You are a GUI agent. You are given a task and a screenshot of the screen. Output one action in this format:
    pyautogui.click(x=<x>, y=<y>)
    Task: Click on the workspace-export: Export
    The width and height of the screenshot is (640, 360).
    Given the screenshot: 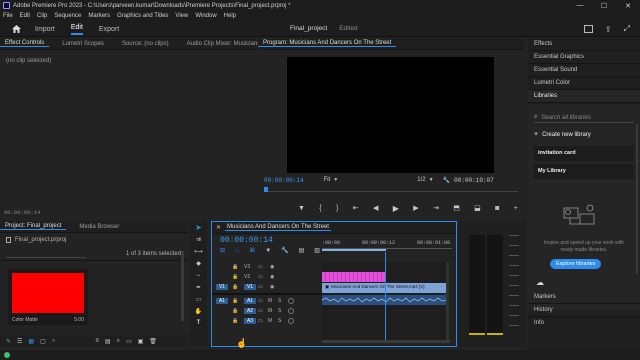 What is the action you would take?
    pyautogui.click(x=109, y=29)
    